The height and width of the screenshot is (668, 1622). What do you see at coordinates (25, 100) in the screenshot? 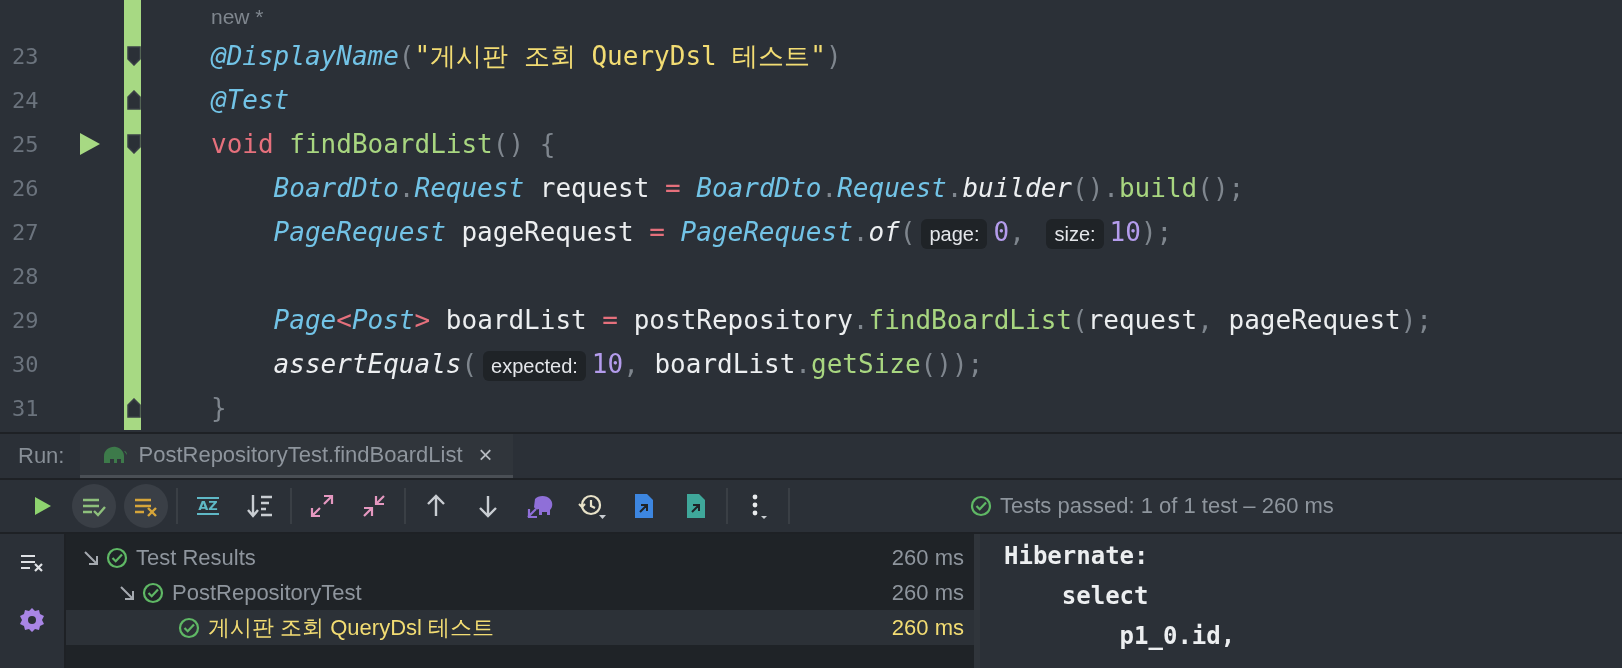
I see `line-number: 24` at bounding box center [25, 100].